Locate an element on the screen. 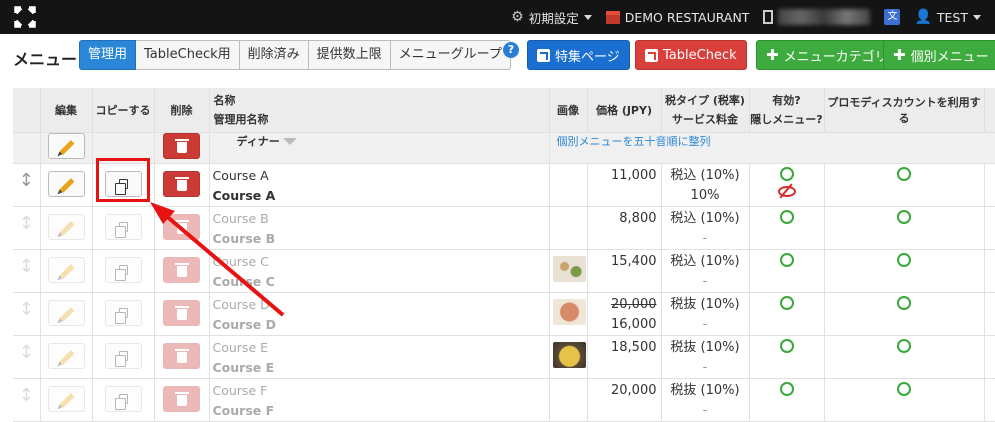  tablecheck-label: TableCheck is located at coordinates (700, 55).